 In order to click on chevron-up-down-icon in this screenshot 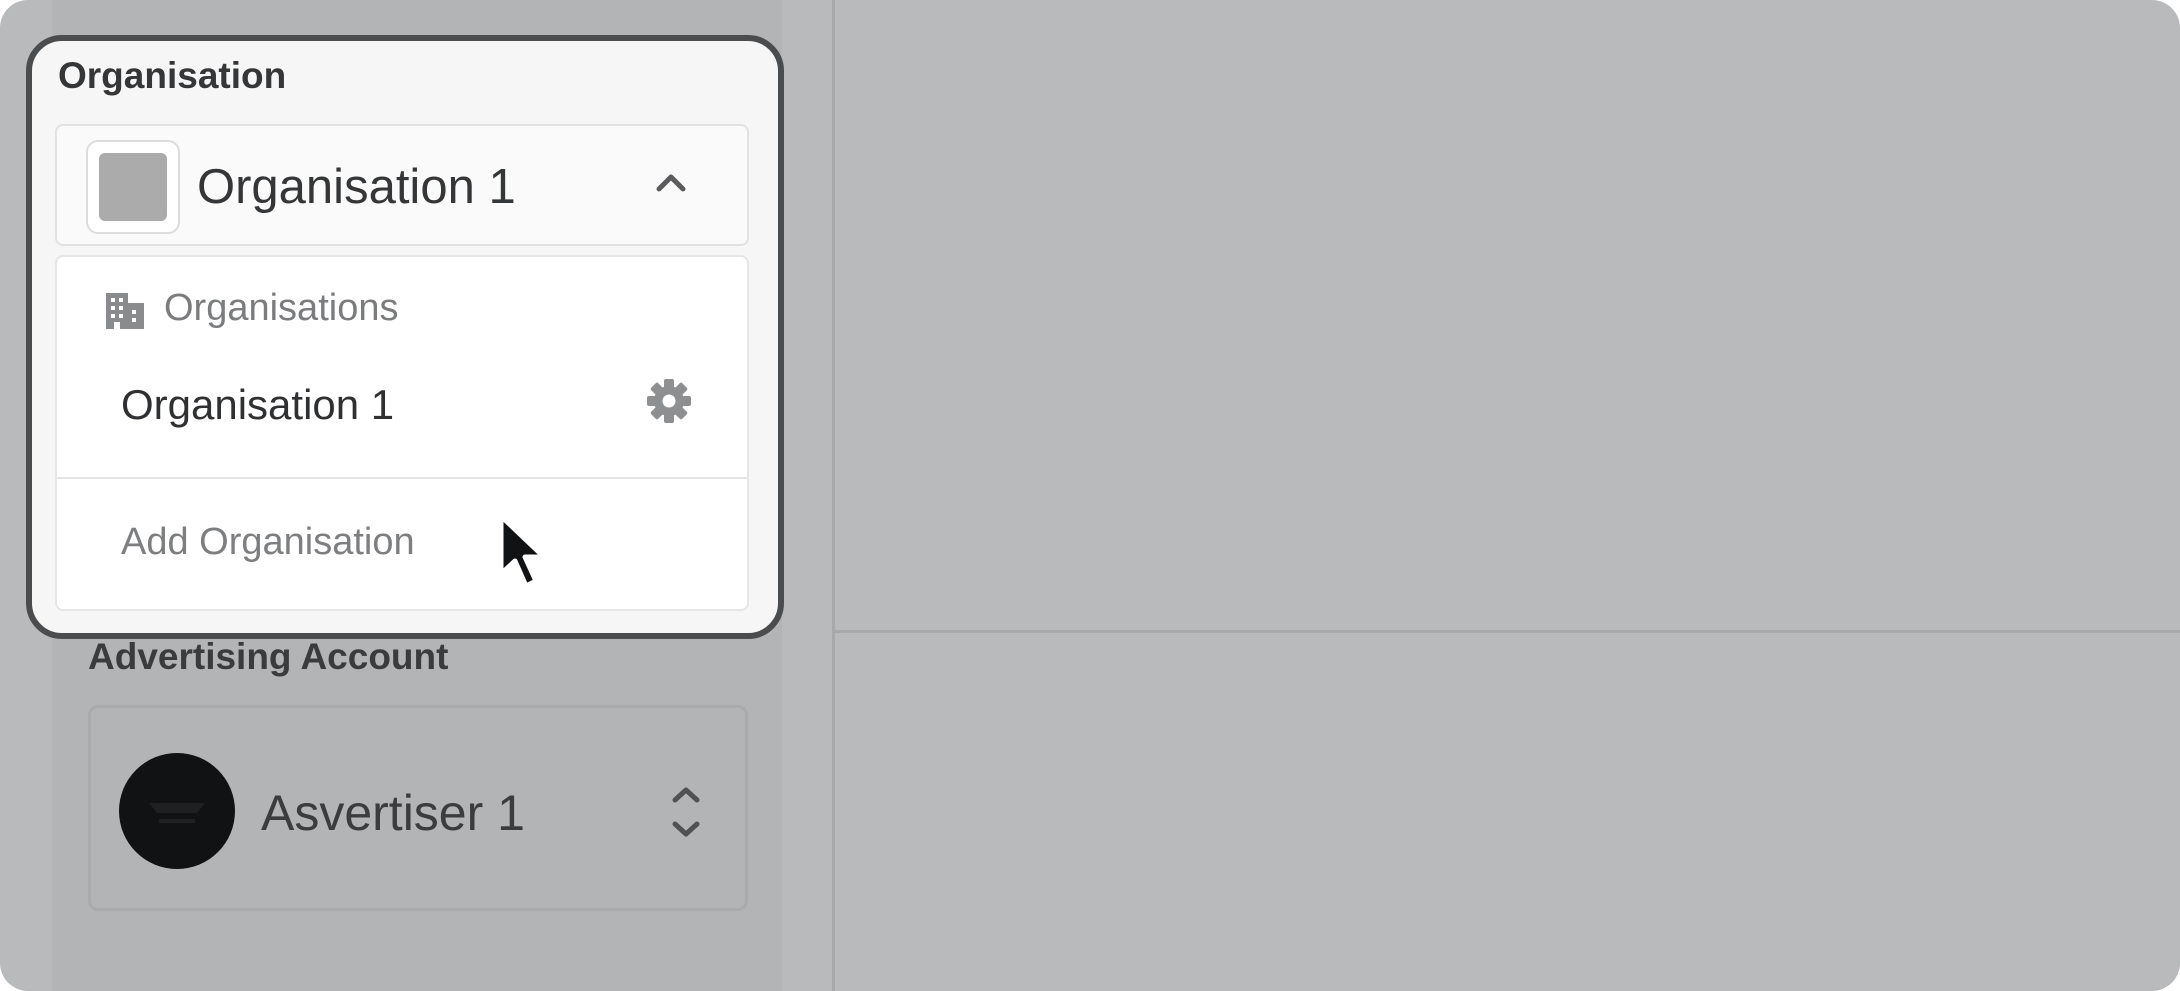, I will do `click(686, 814)`.